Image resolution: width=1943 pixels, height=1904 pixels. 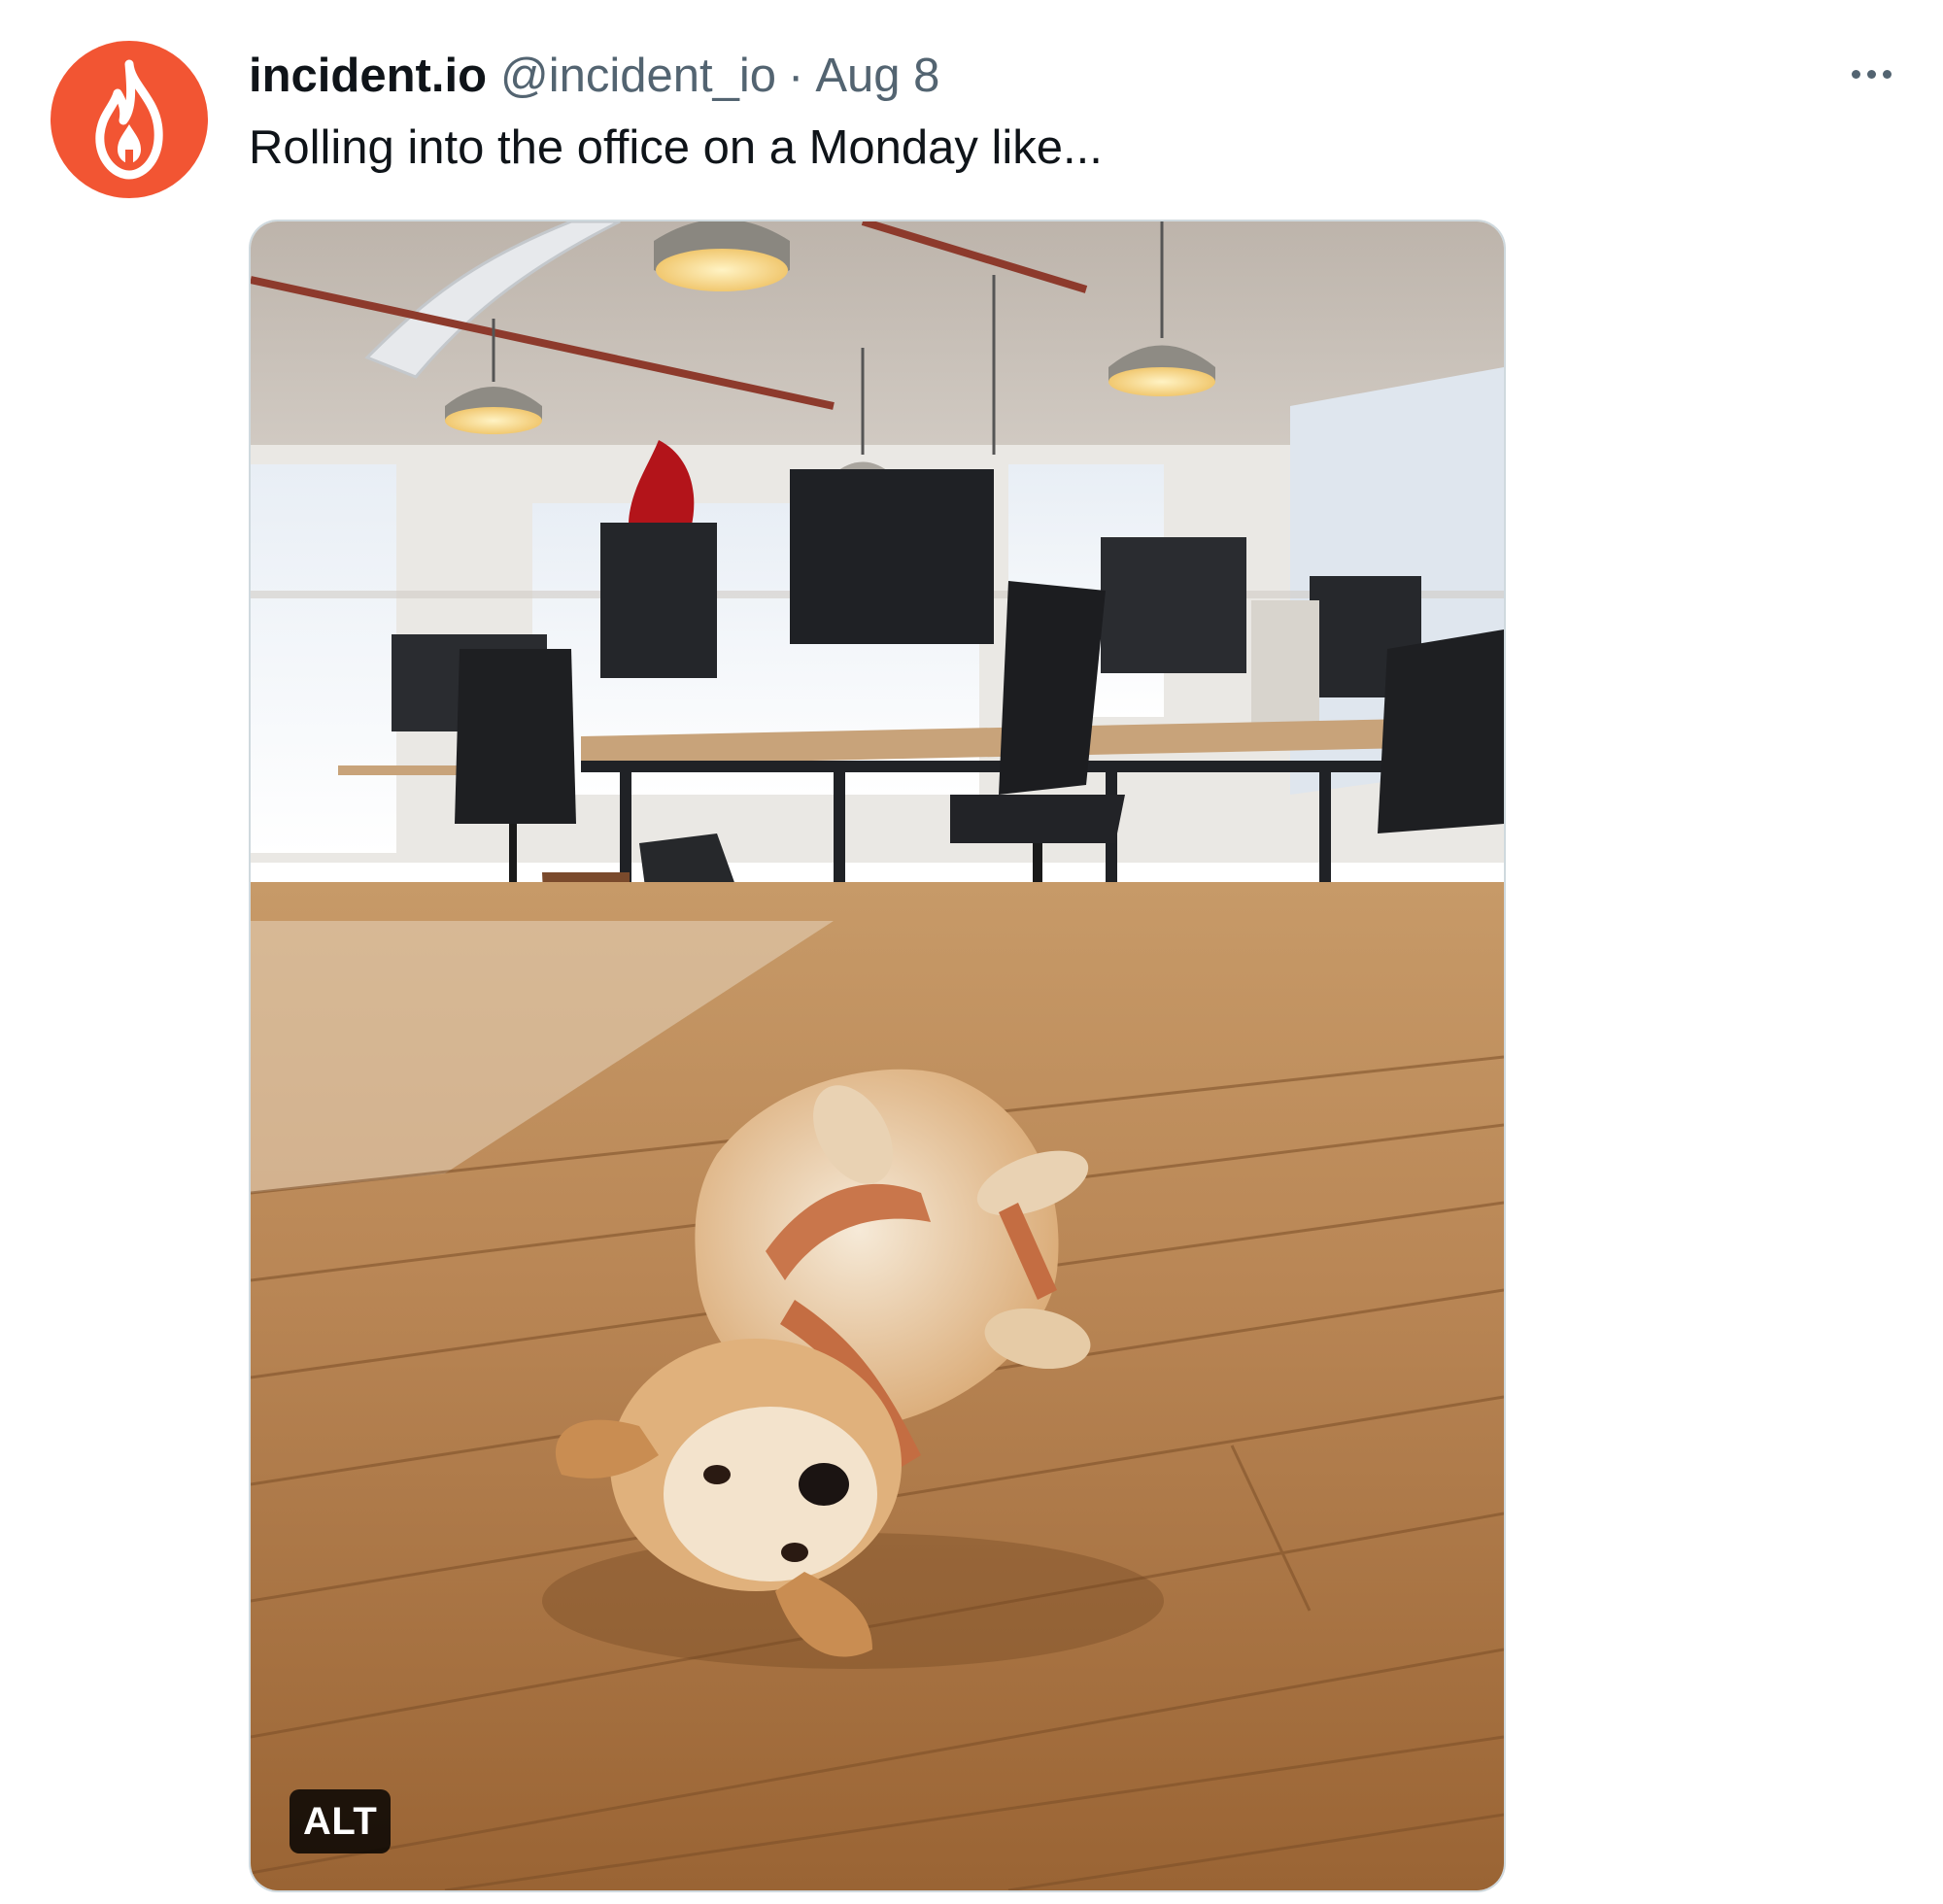 I want to click on tweet-header: incident.io @incident_io · Aug 8, so click(x=594, y=76).